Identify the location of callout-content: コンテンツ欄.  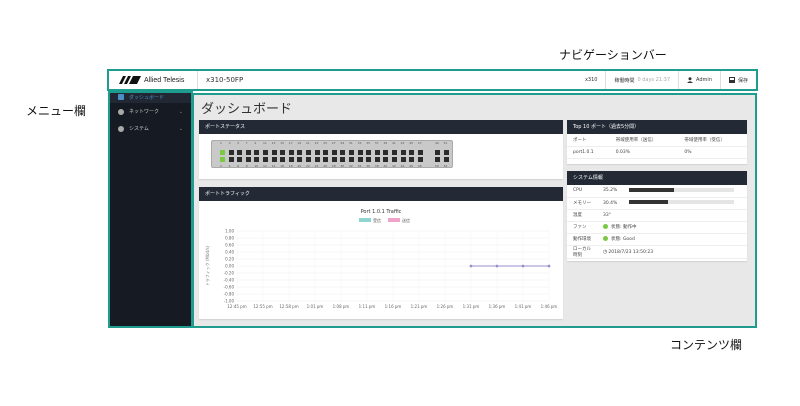
(706, 345).